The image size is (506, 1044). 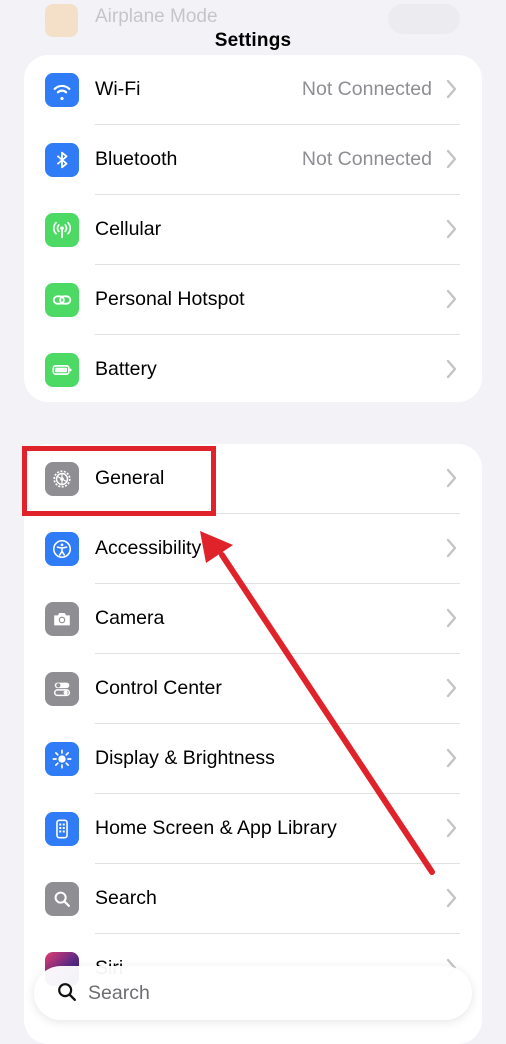 What do you see at coordinates (62, 370) in the screenshot?
I see `battery-icon` at bounding box center [62, 370].